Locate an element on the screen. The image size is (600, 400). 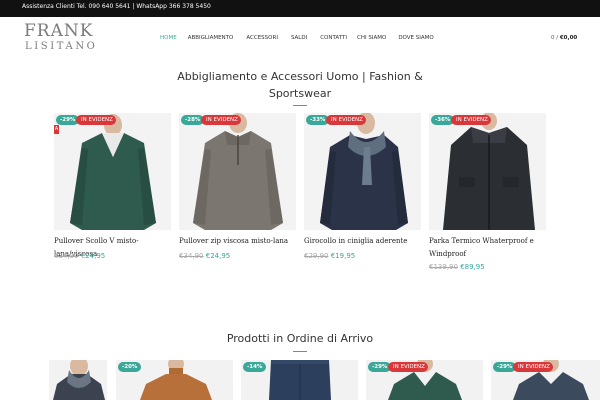
old-price: €29,90 is located at coordinates (316, 256).